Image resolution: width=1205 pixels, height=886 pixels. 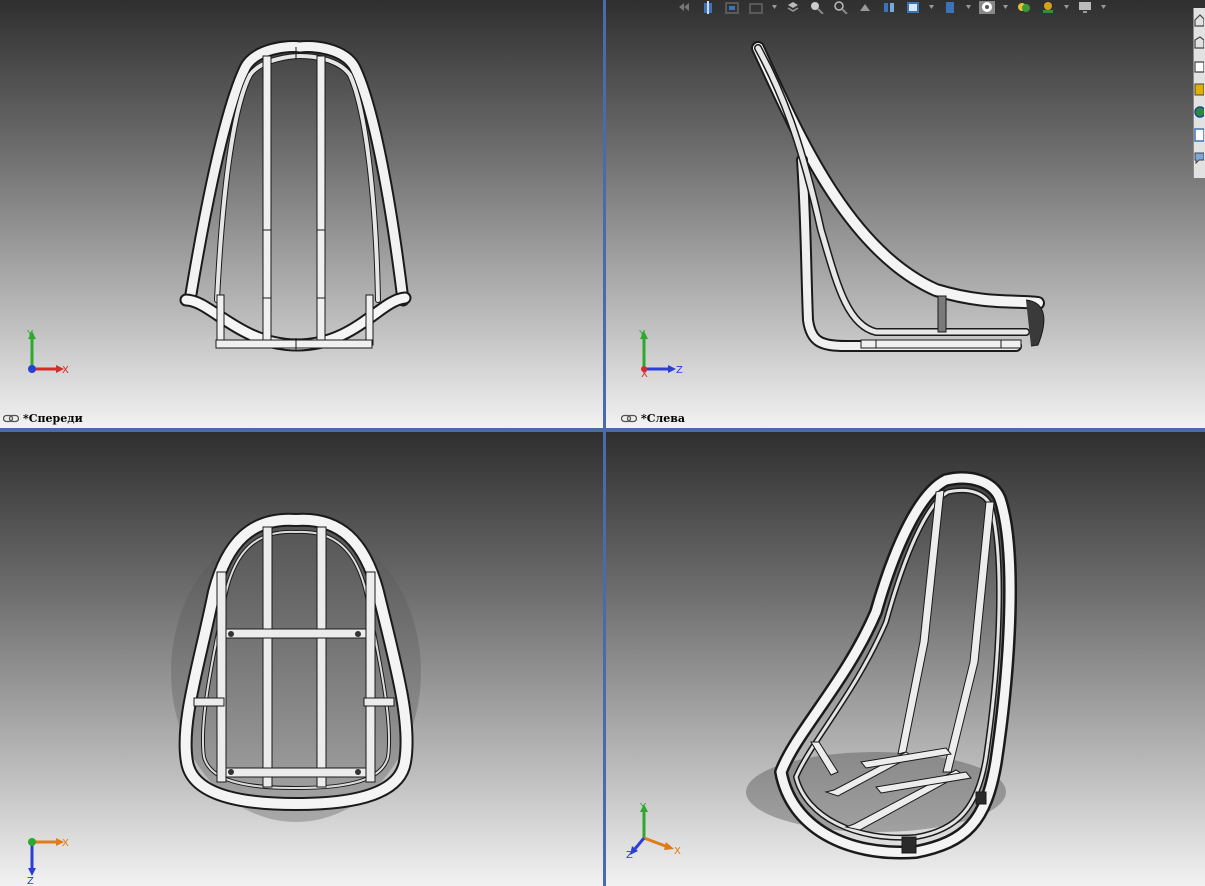 I want to click on viewport-left-title: *Слева, so click(x=653, y=418).